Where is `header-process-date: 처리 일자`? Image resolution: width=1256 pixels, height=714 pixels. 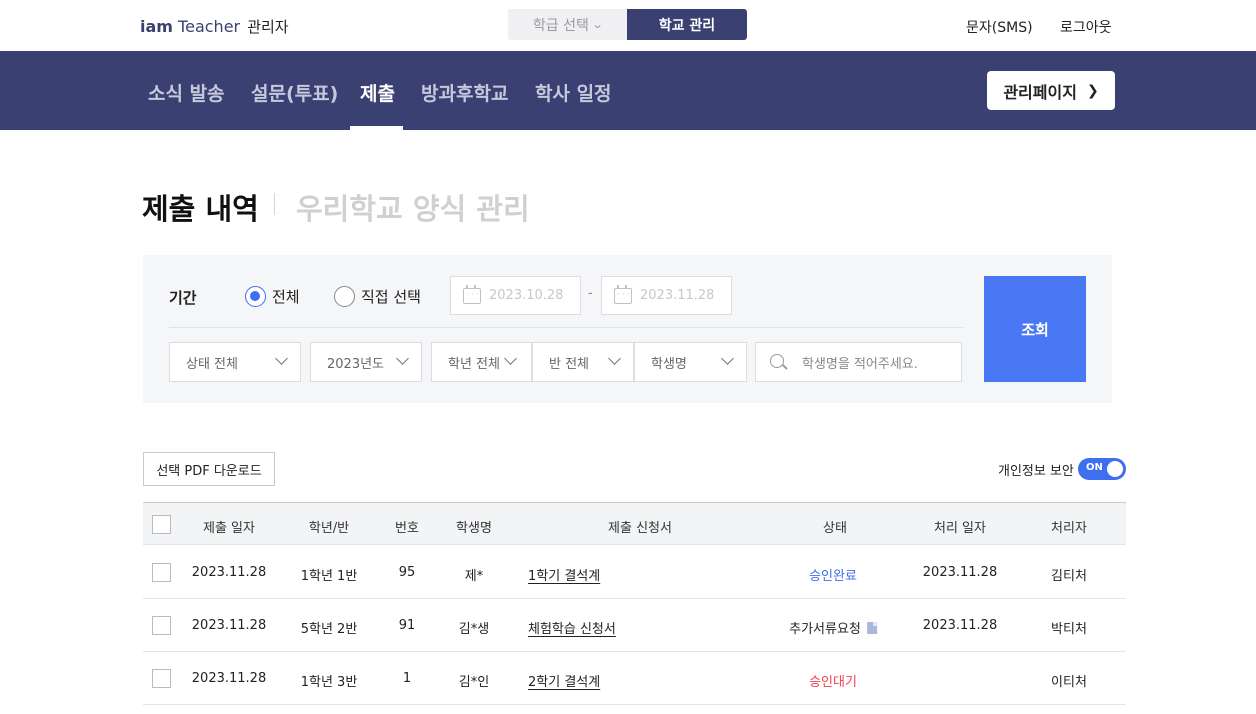
header-process-date: 처리 일자 is located at coordinates (960, 528).